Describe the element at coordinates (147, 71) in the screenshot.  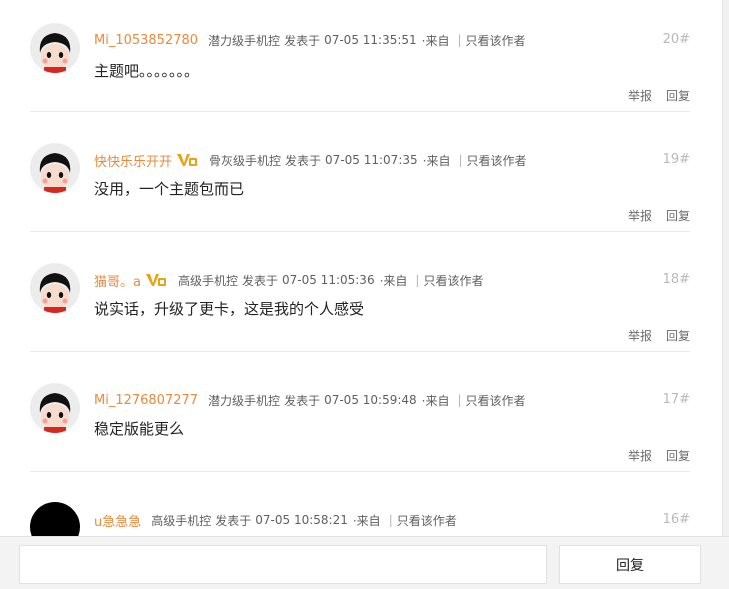
I see `post-content: 主题吧。。。。。。。` at that location.